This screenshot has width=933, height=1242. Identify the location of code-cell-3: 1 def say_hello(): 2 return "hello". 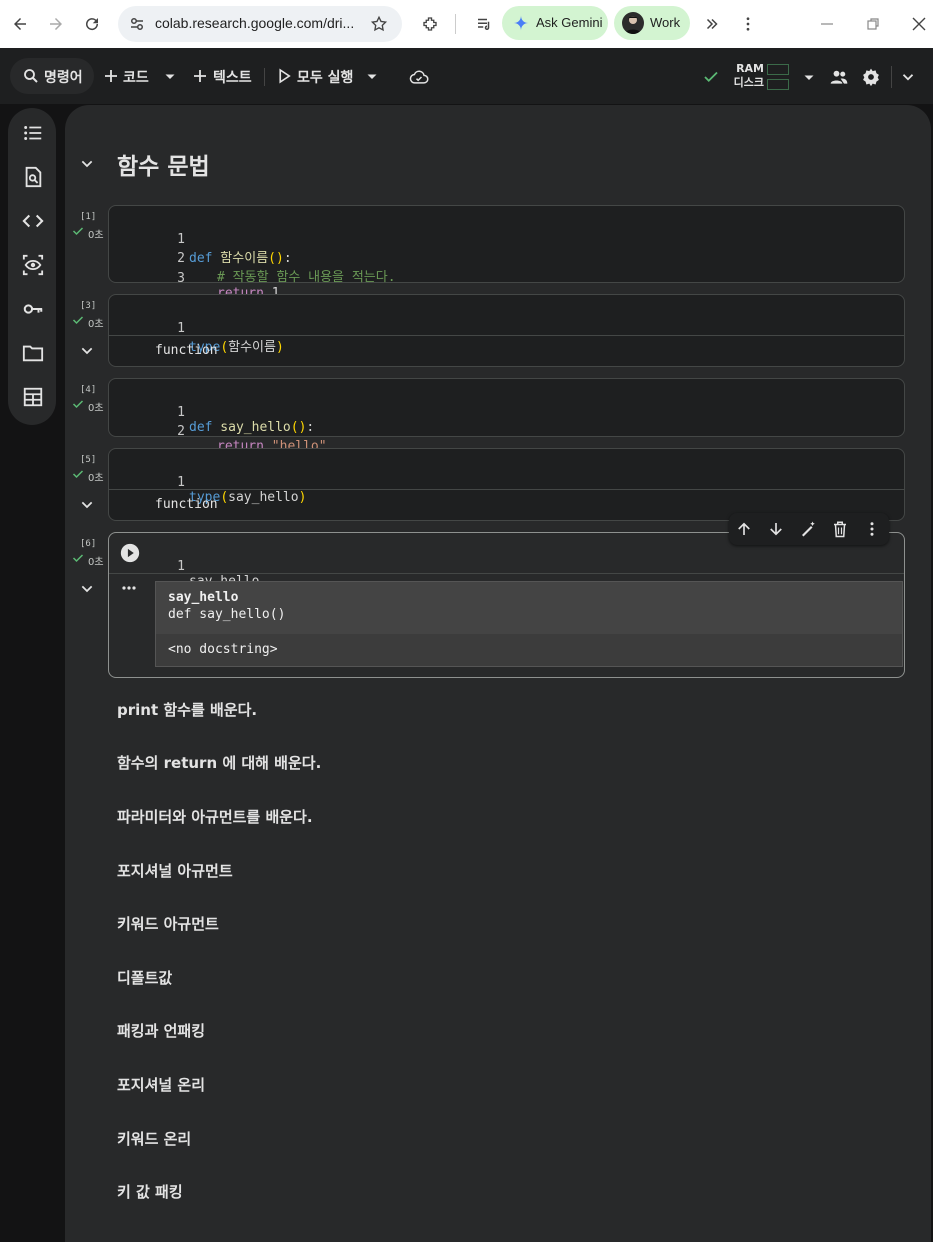
(506, 416).